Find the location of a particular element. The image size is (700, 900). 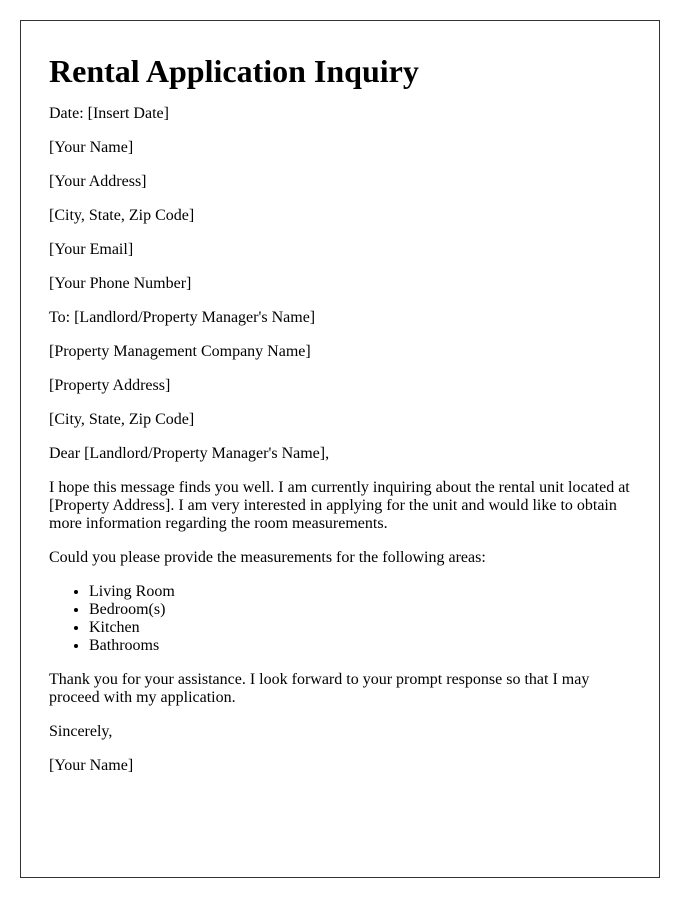

recipient-address: [Property Address] is located at coordinates (110, 385).